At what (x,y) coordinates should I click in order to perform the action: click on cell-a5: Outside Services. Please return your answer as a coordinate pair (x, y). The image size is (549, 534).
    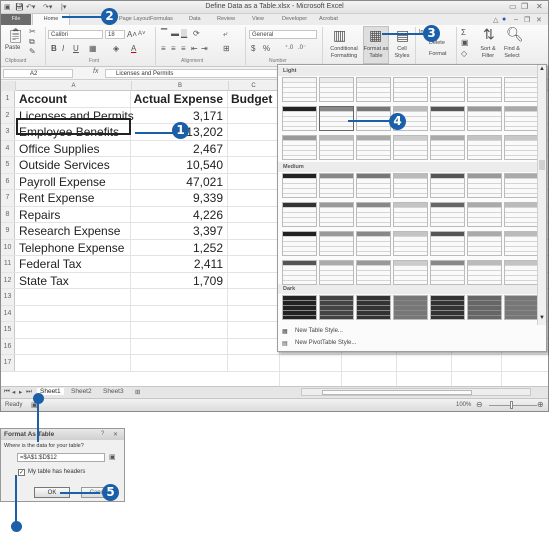
    Looking at the image, I should click on (73, 165).